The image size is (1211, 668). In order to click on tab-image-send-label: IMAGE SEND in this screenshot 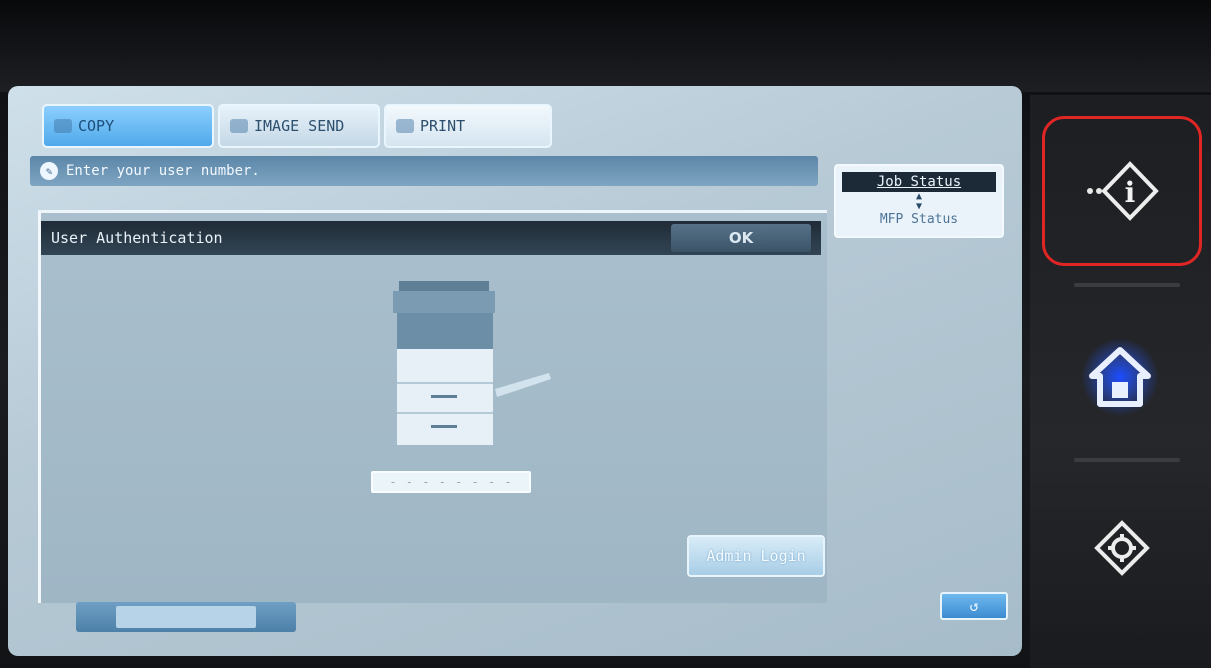, I will do `click(299, 126)`.